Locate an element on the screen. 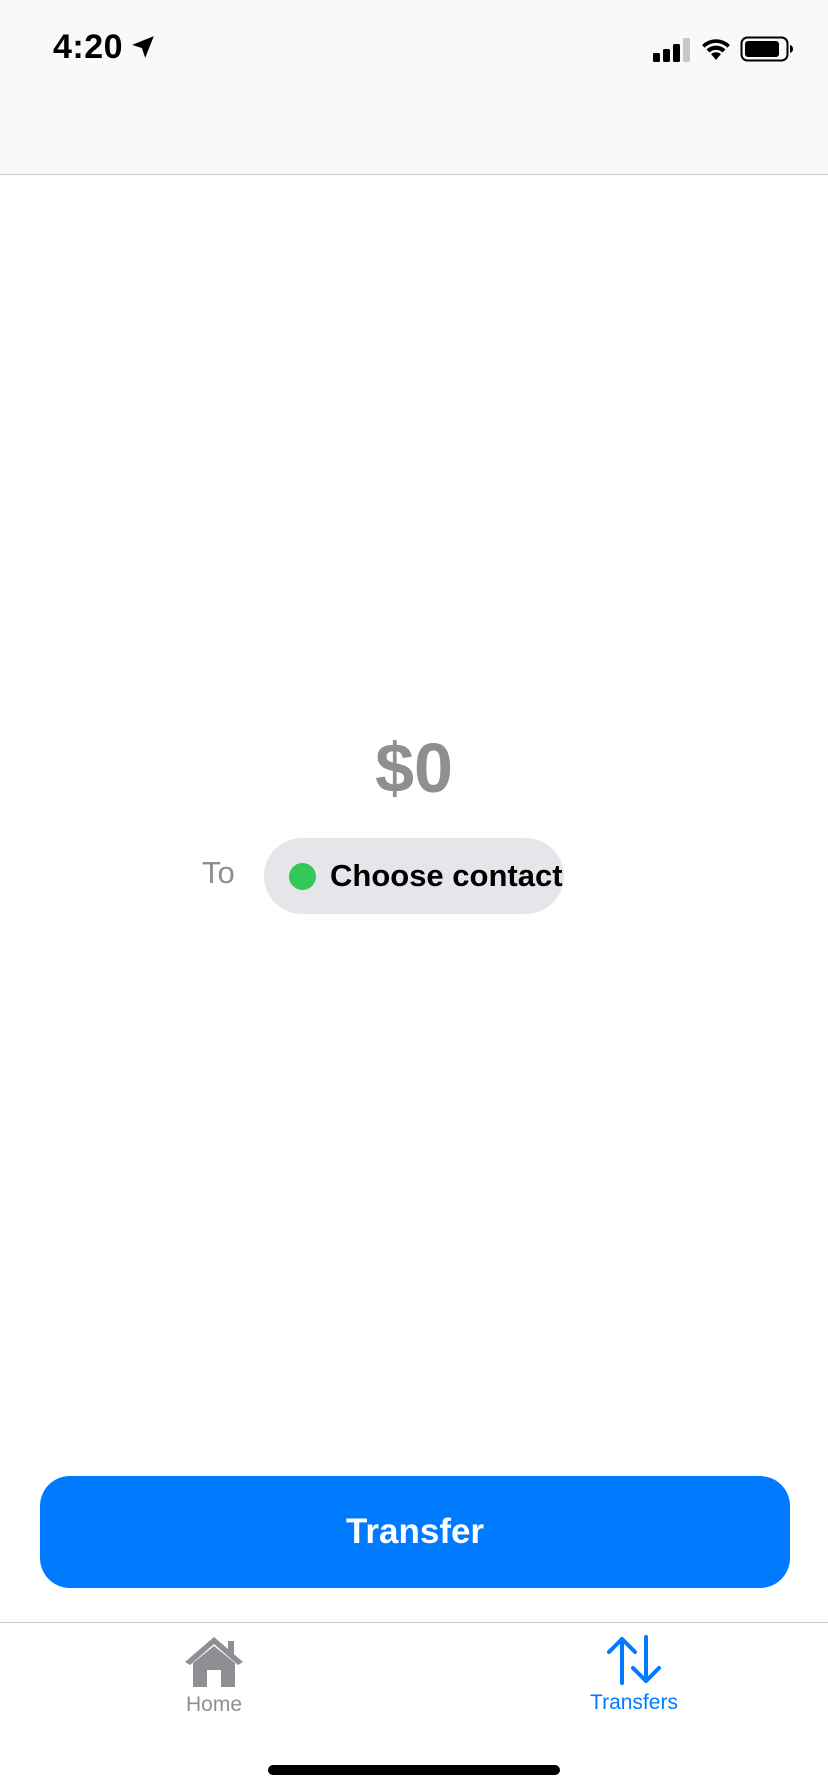  tab-transfers-label: Transfers is located at coordinates (634, 1702).